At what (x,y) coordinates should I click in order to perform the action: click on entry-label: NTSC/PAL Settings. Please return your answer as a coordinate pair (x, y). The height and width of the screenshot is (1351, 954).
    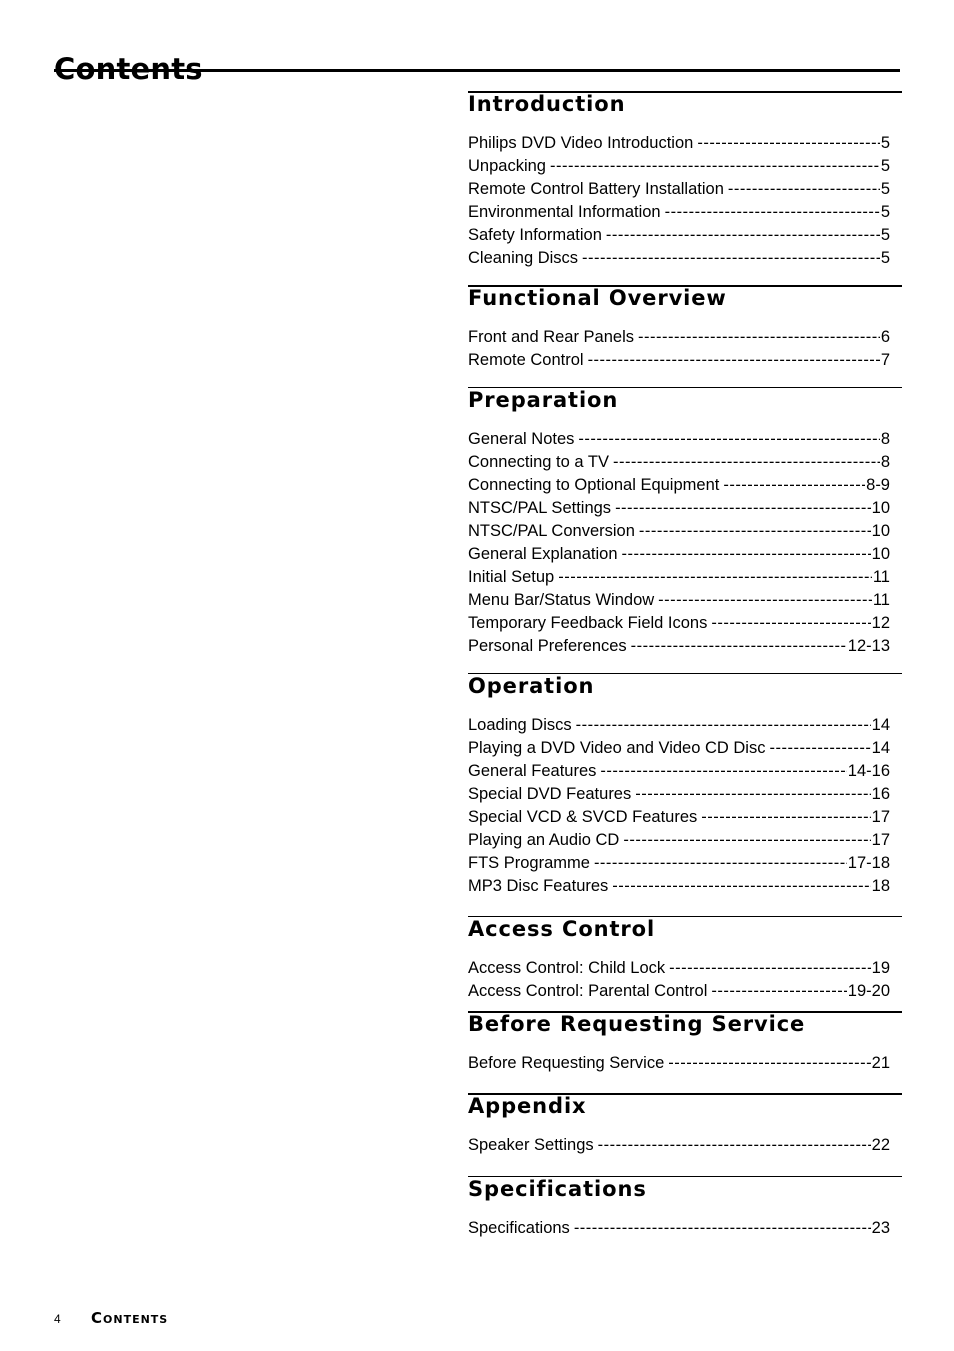
    Looking at the image, I should click on (540, 508).